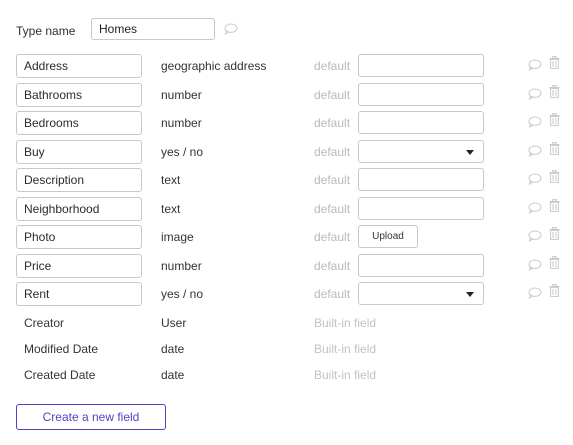 Image resolution: width=573 pixels, height=445 pixels. Describe the element at coordinates (174, 323) in the screenshot. I see `builtin-field-type: User` at that location.